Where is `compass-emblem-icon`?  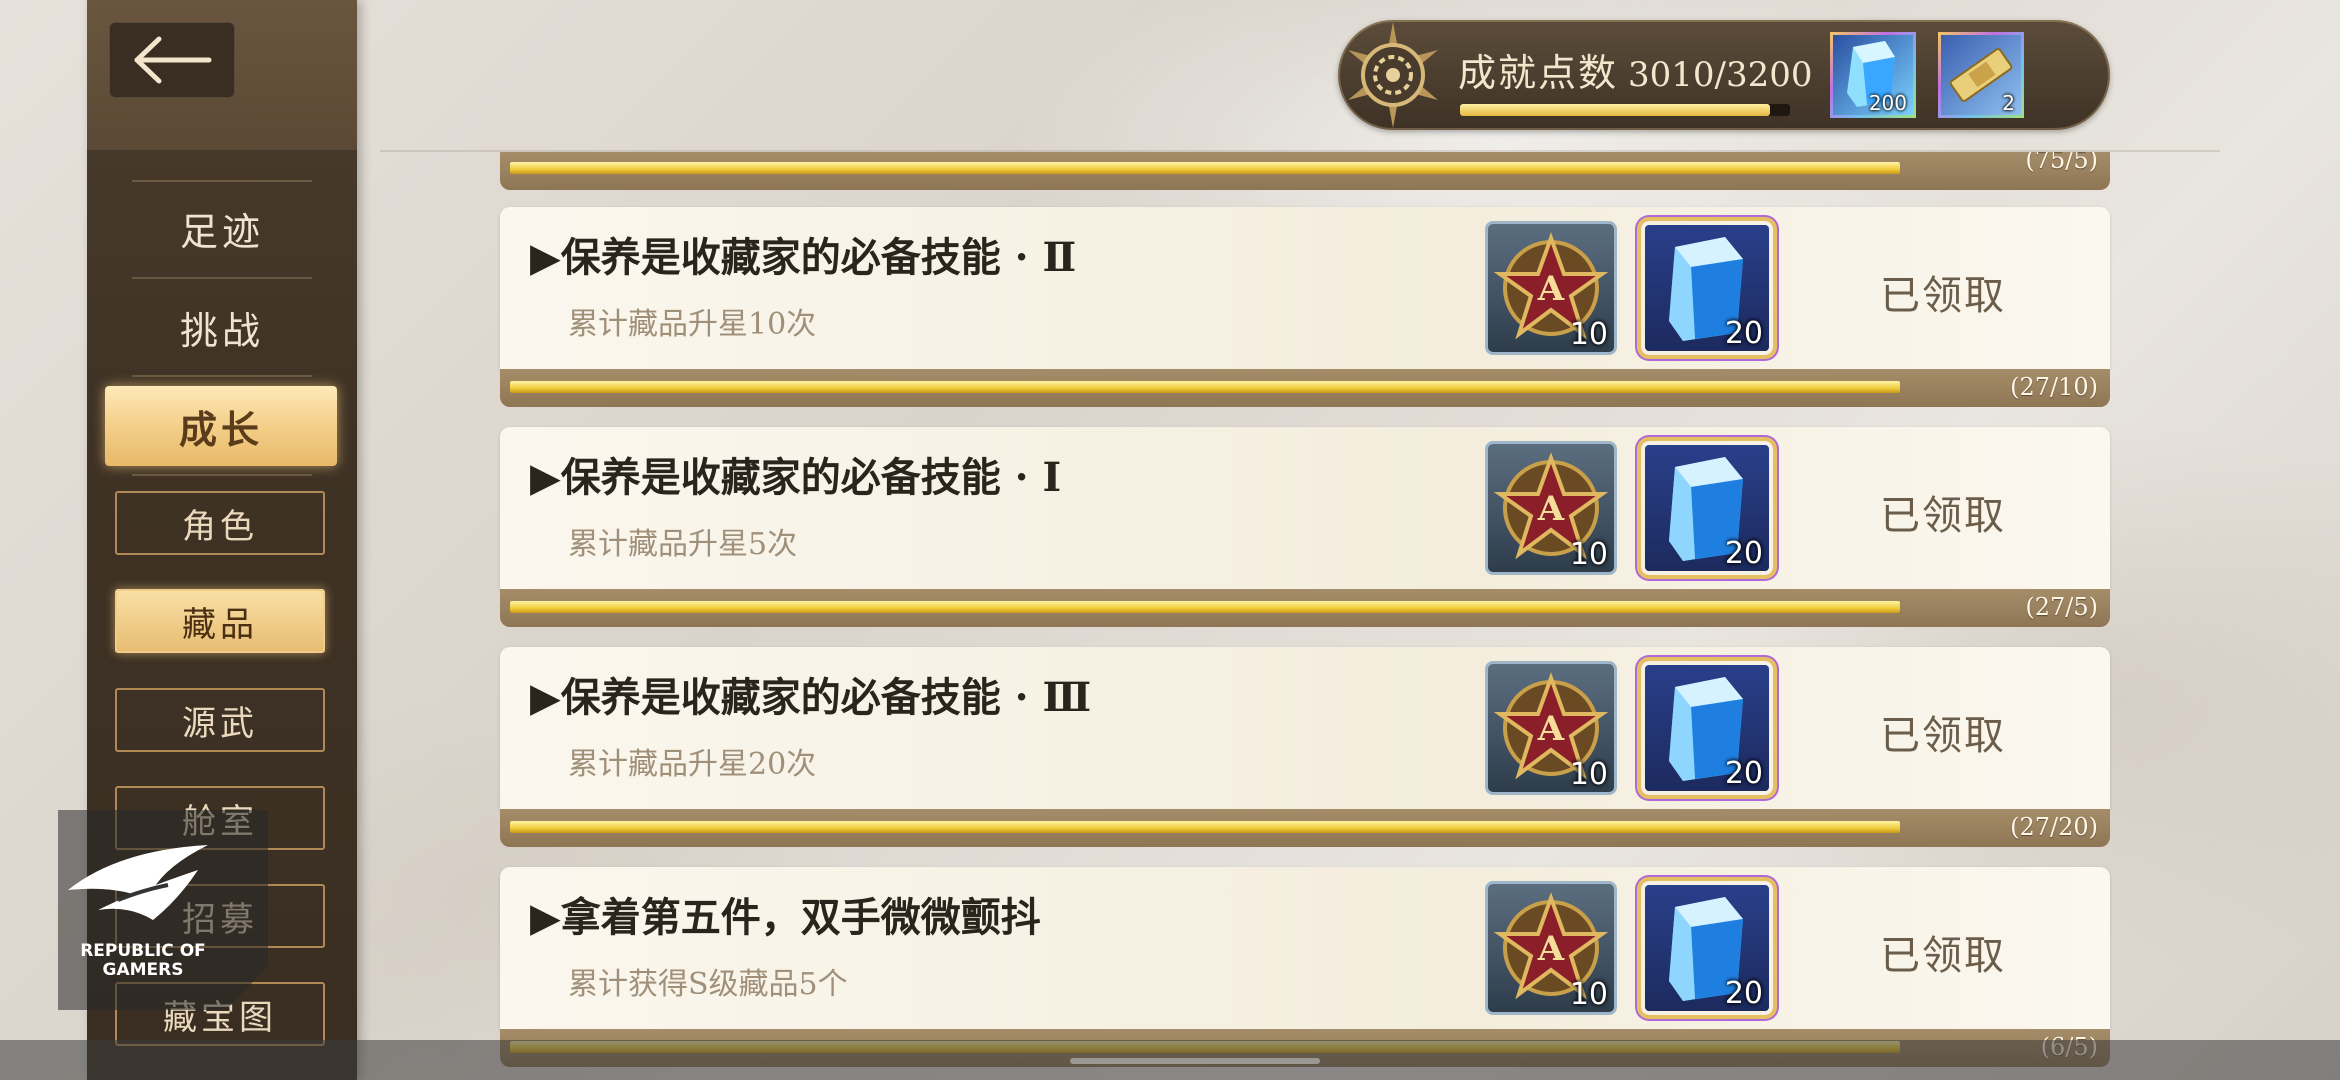 compass-emblem-icon is located at coordinates (1393, 75).